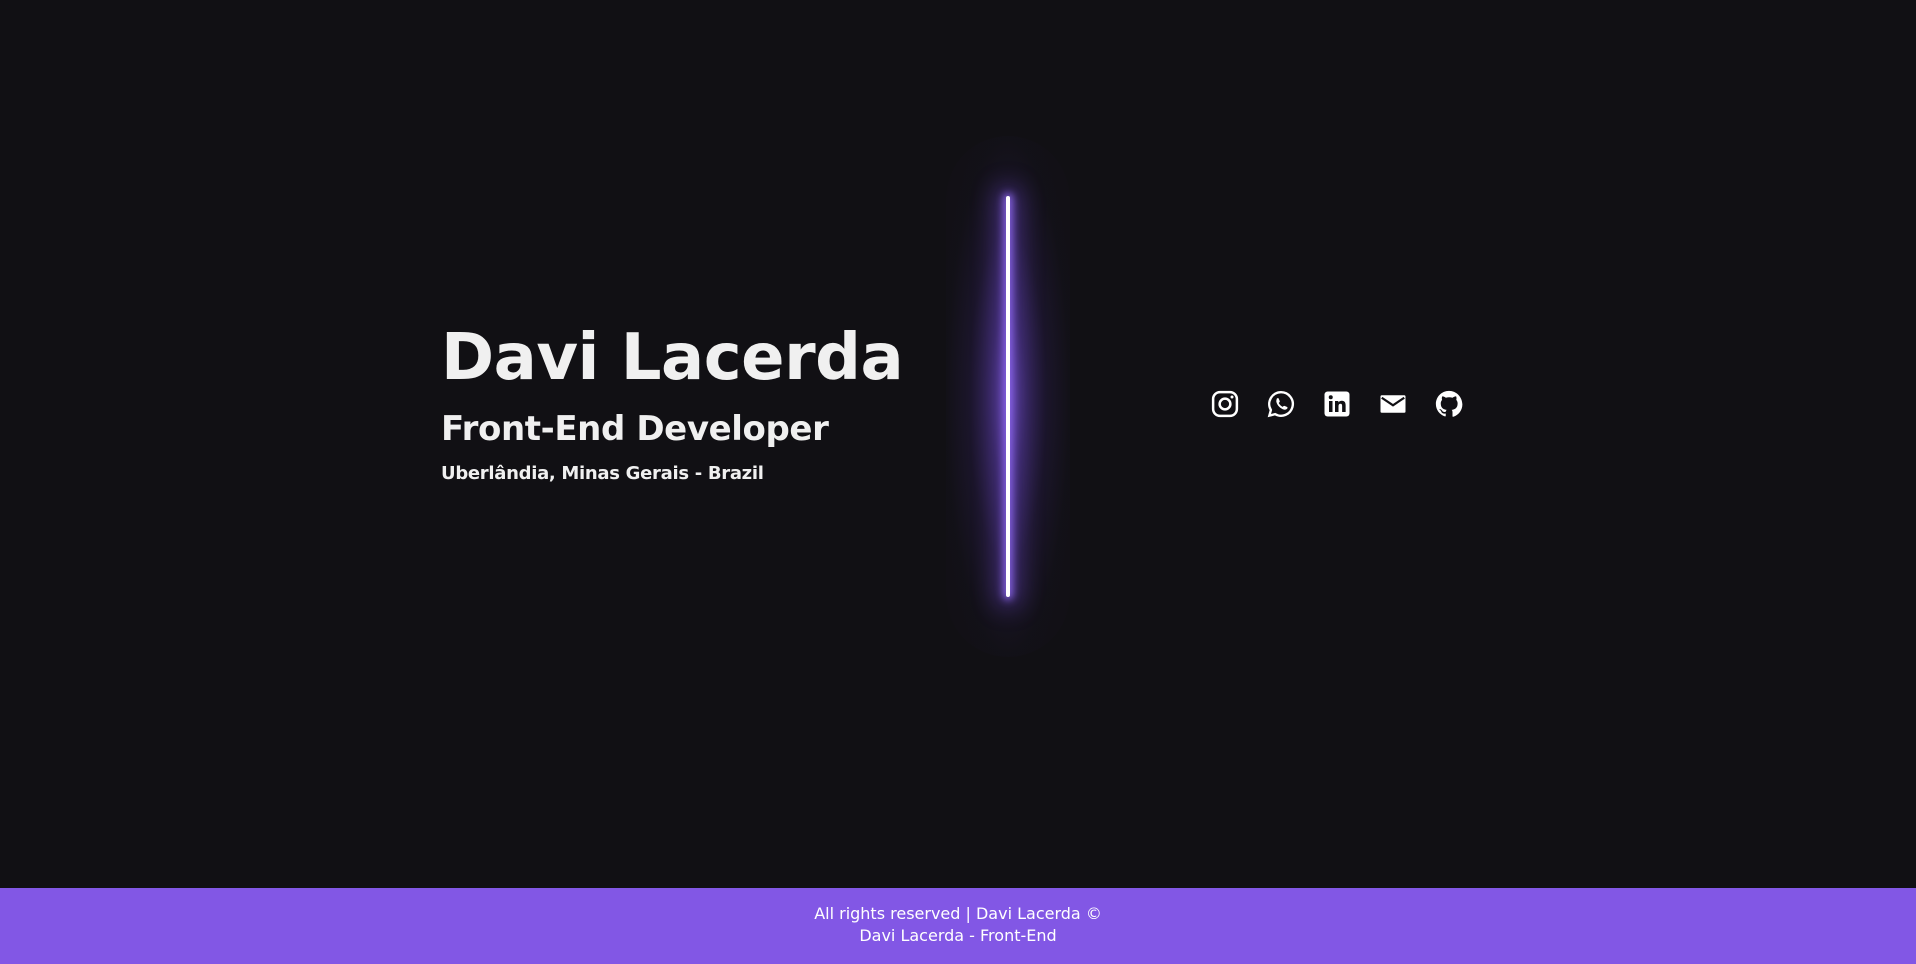 The width and height of the screenshot is (1916, 964). I want to click on email-icon, so click(1393, 404).